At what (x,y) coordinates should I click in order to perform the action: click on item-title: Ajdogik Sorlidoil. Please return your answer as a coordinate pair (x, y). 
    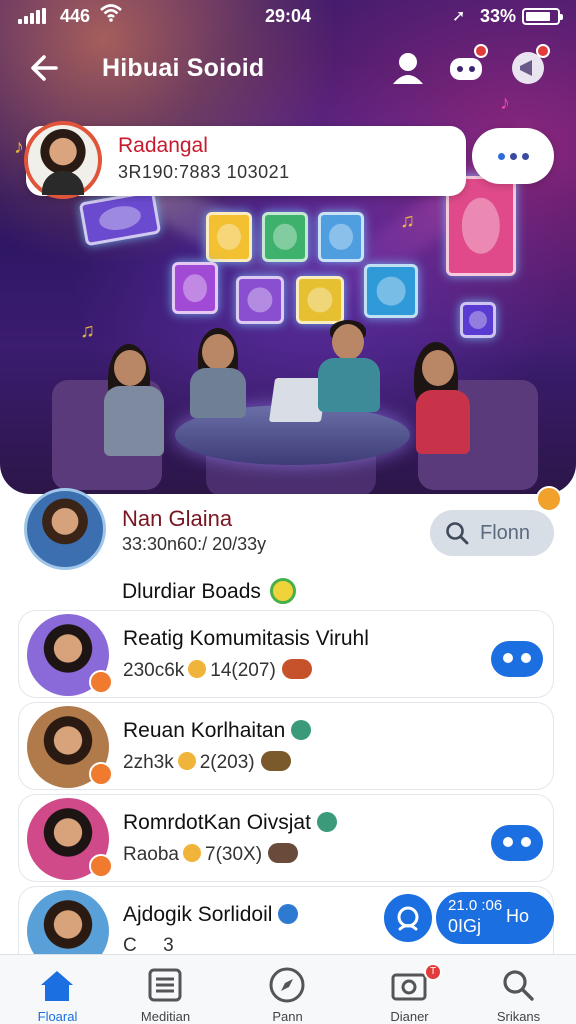
    Looking at the image, I should click on (211, 915).